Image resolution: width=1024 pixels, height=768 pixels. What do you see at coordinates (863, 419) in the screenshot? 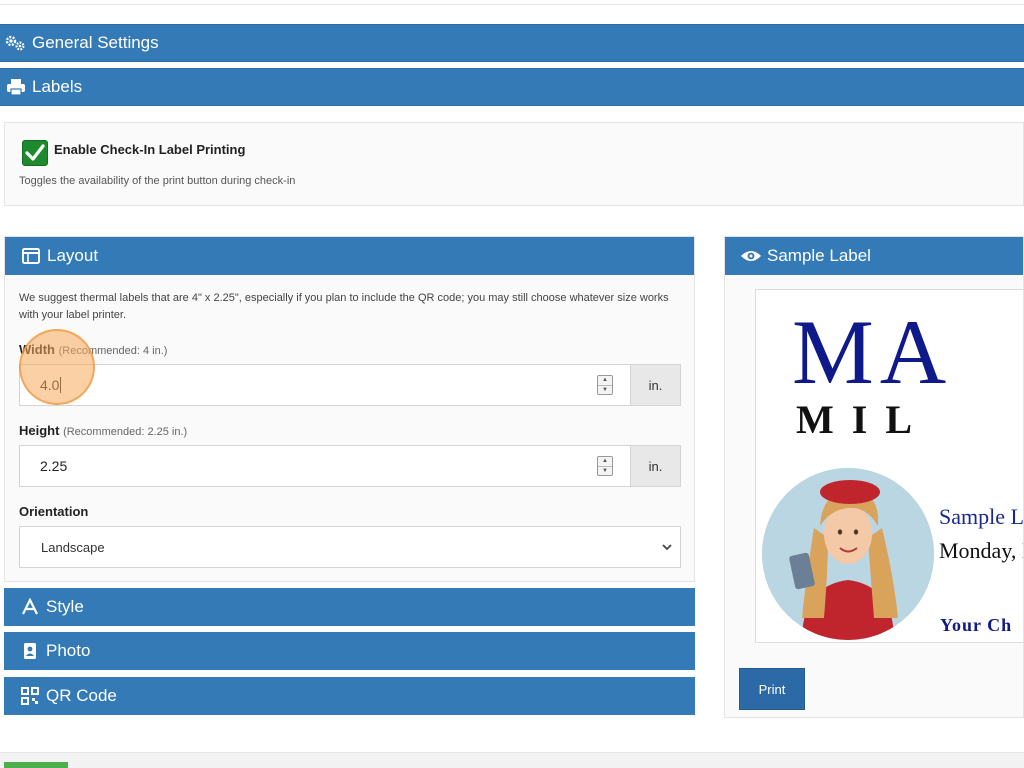
I see `label-sub-text: MIL` at bounding box center [863, 419].